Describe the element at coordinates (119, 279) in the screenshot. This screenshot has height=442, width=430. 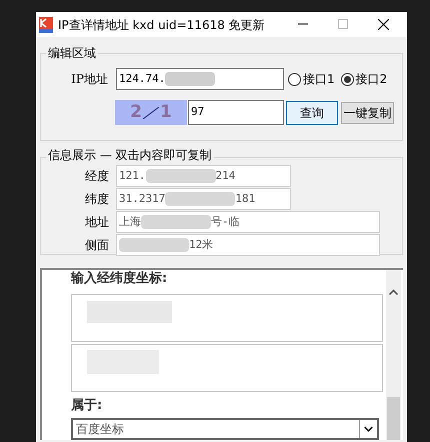
I see `section-heading: 输入经纬度坐标:` at that location.